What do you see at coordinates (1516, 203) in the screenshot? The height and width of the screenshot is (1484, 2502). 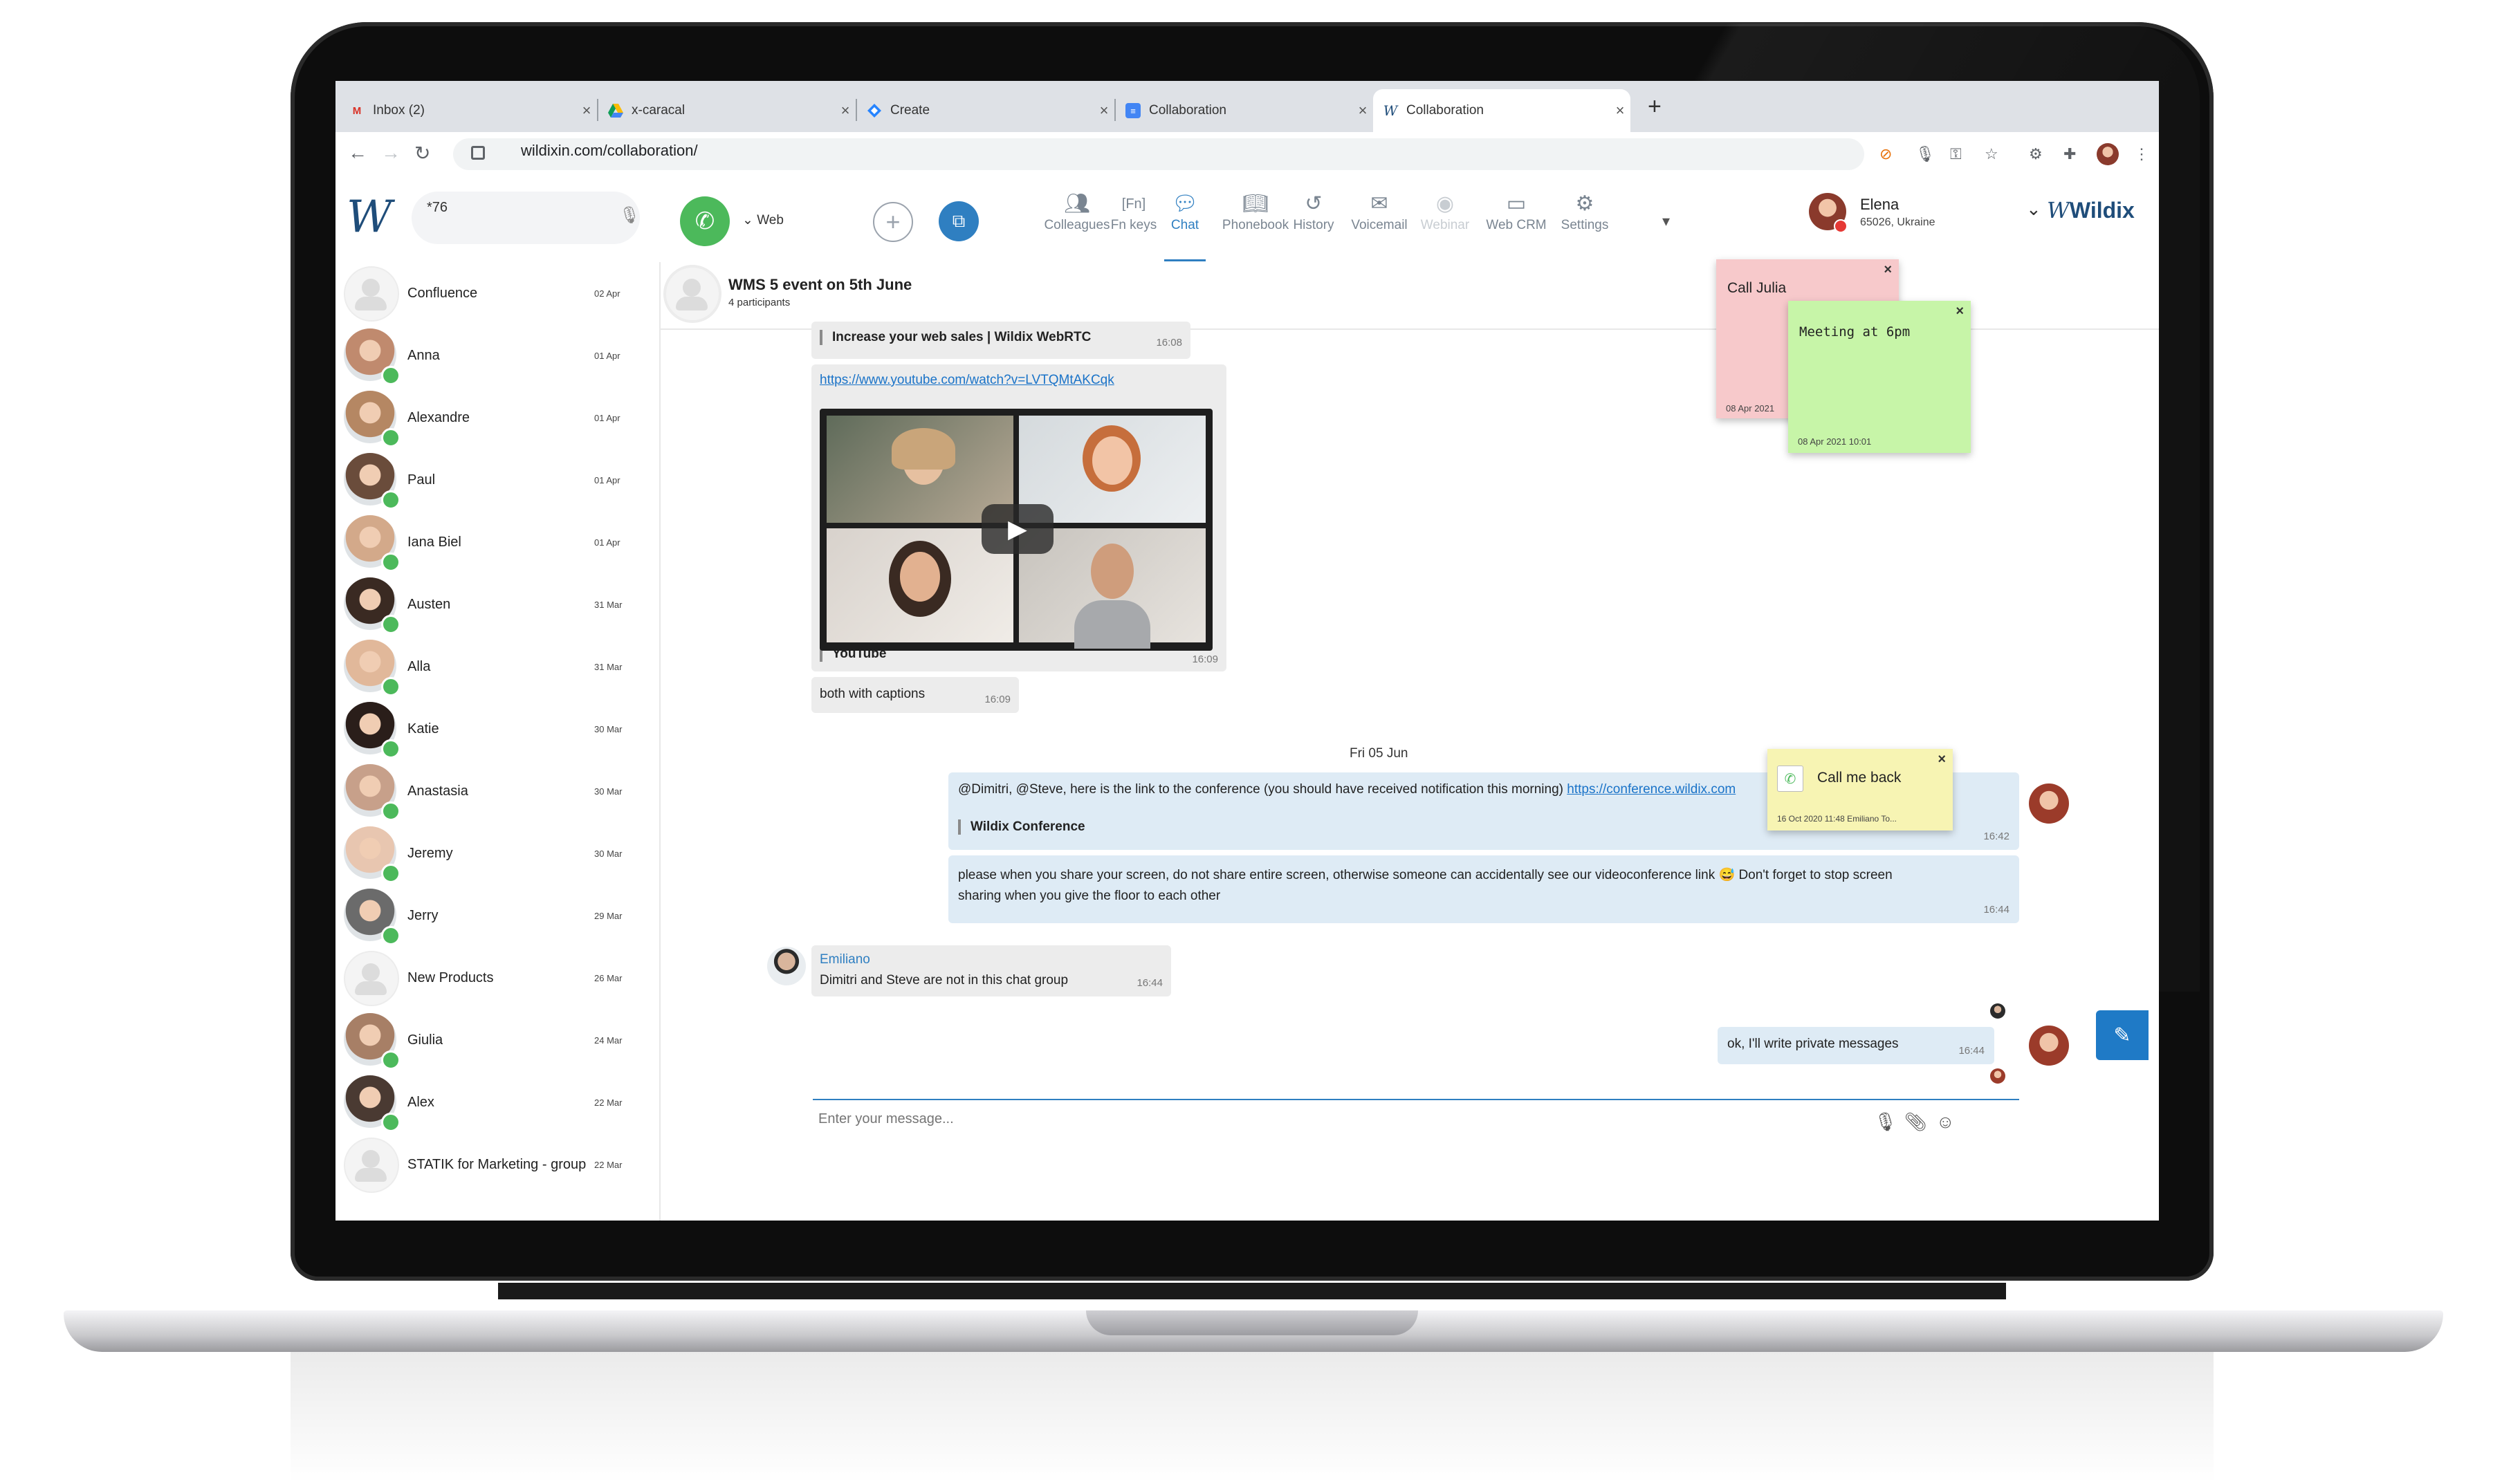 I see `web-crm-icon: ▭` at bounding box center [1516, 203].